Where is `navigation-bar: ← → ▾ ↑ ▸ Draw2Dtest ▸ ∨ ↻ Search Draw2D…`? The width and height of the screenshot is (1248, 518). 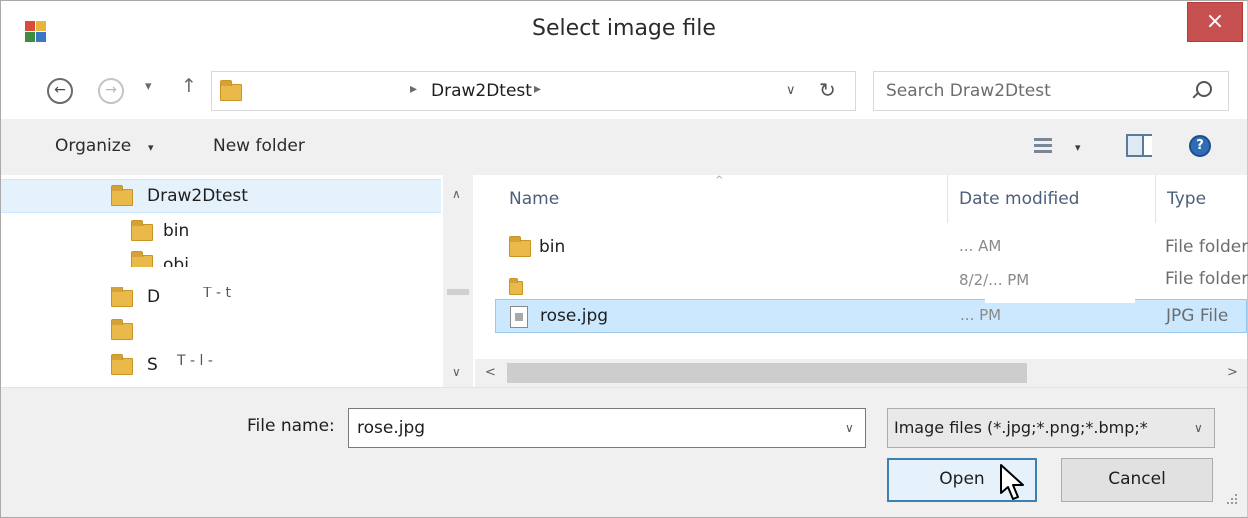 navigation-bar: ← → ▾ ↑ ▸ Draw2Dtest ▸ ∨ ↻ Search Draw2D… is located at coordinates (624, 90).